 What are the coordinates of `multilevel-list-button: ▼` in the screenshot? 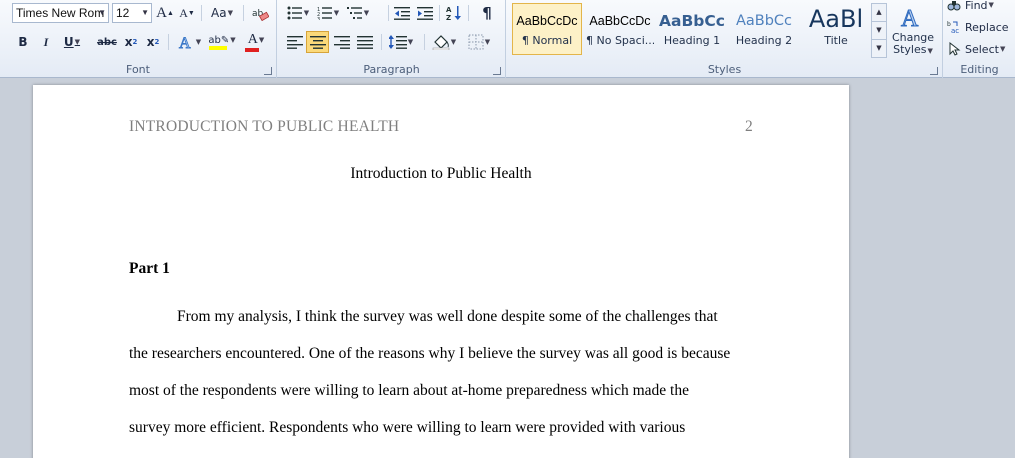 It's located at (358, 13).